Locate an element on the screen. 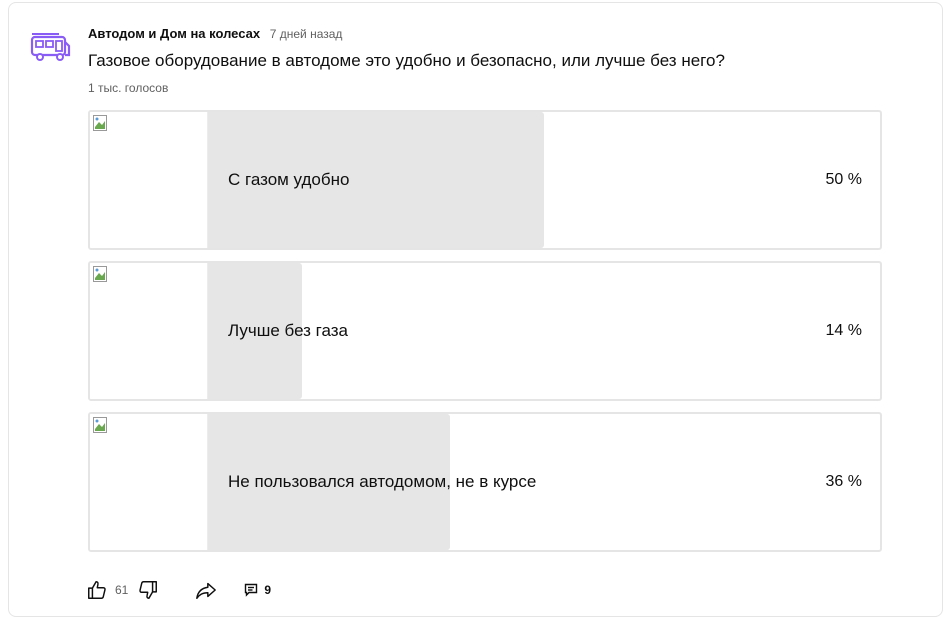 Image resolution: width=949 pixels, height=624 pixels. like-count: 61 is located at coordinates (122, 590).